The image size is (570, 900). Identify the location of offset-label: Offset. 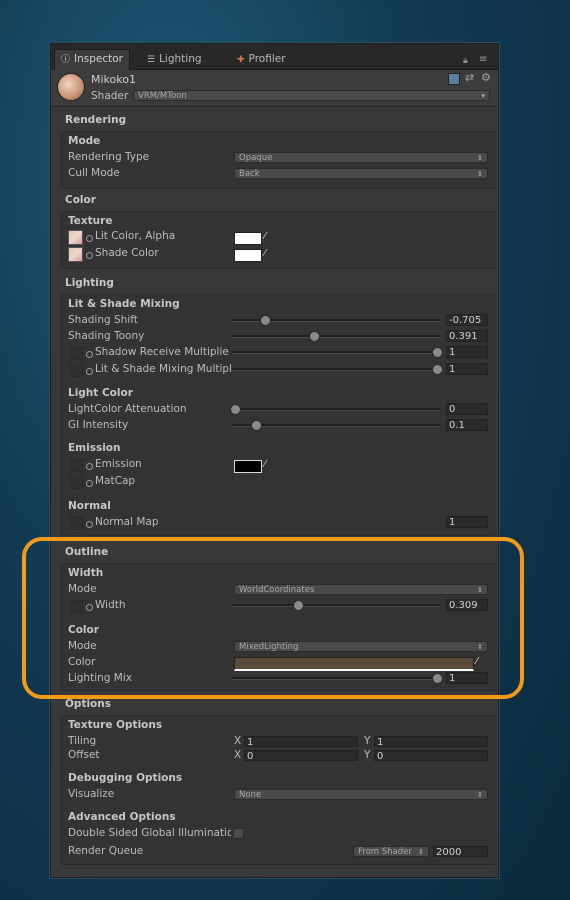
(84, 755).